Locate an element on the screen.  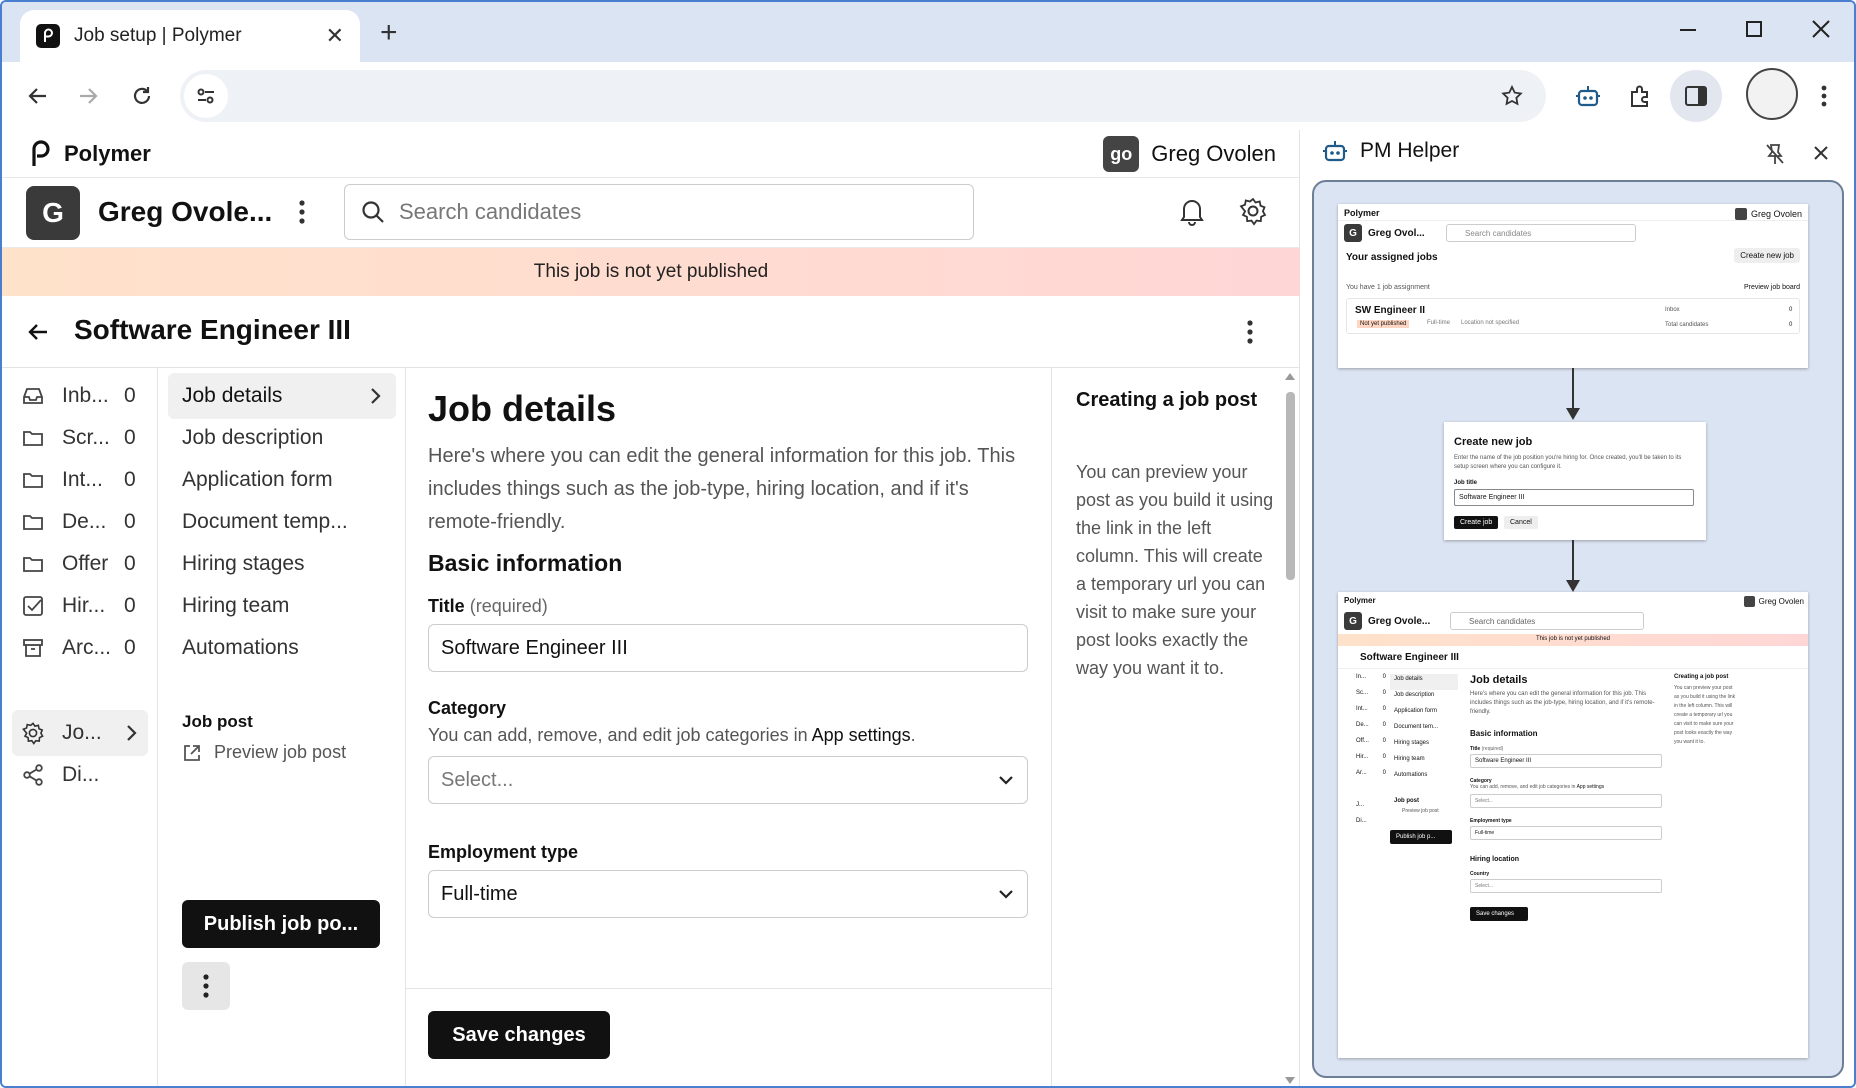
pipeline-nav: Inb... 0 Scr... 0 Int... 0 De... 0 Offer is located at coordinates (80, 727).